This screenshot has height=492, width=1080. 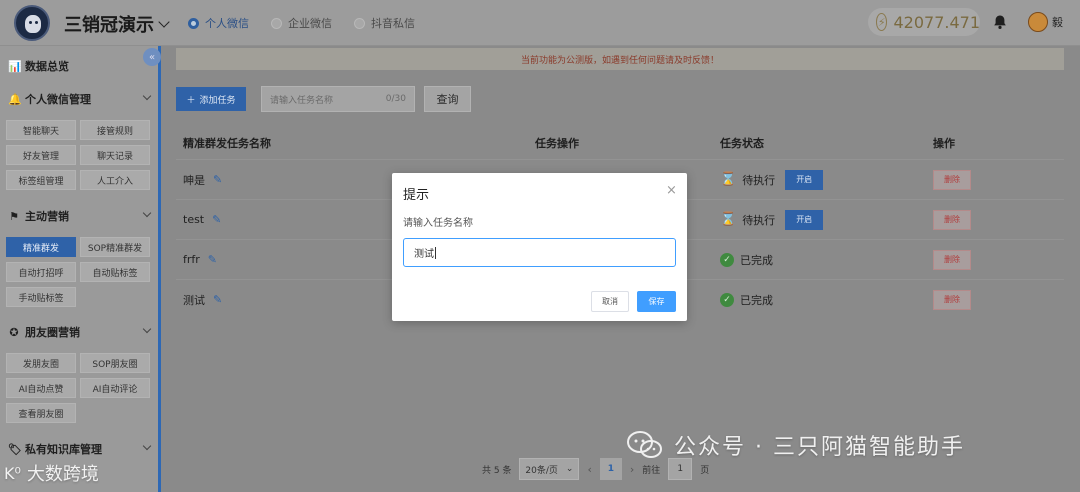 I want to click on bar-chart-icon: 📊, so click(x=15, y=66).